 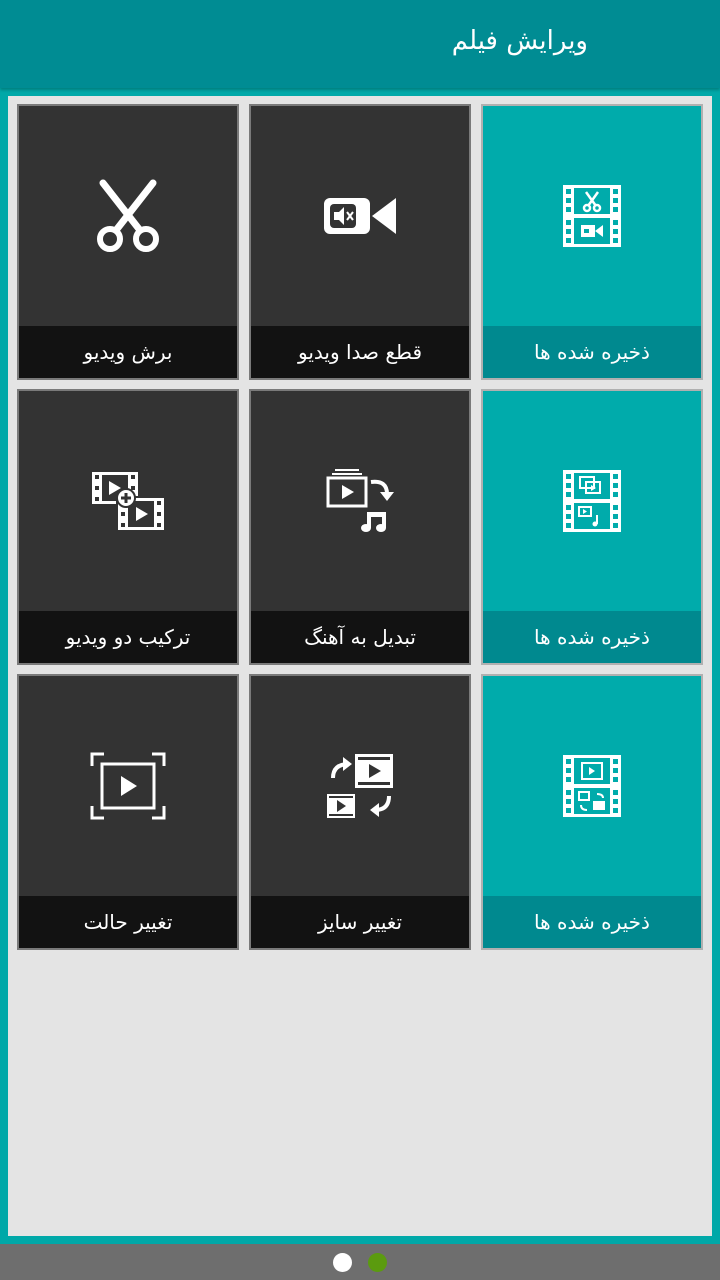 I want to click on tile-label: تبدیل به آهنگ, so click(x=360, y=637).